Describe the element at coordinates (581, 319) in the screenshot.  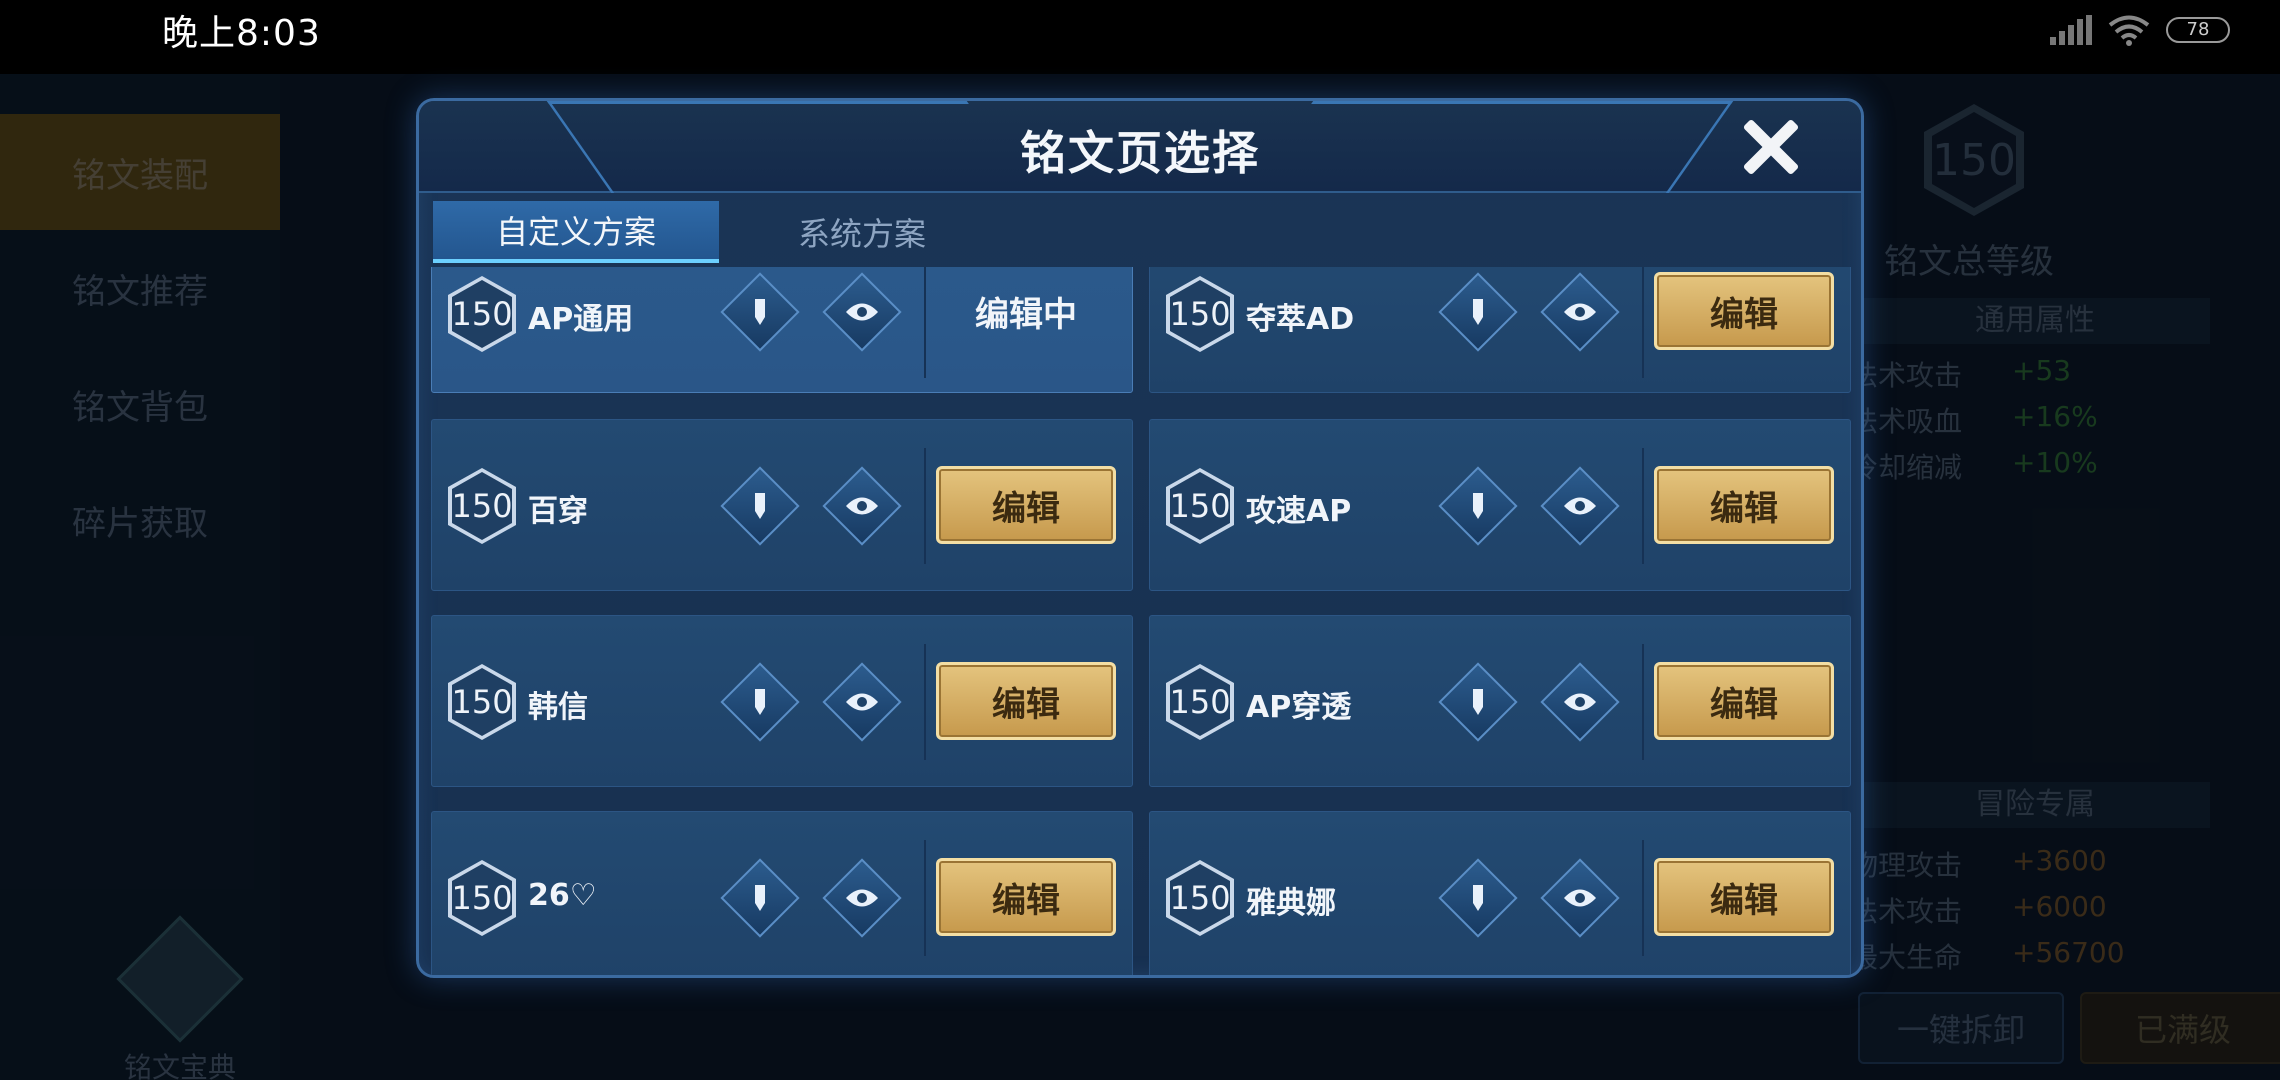
I see `plan-name: AP通用` at that location.